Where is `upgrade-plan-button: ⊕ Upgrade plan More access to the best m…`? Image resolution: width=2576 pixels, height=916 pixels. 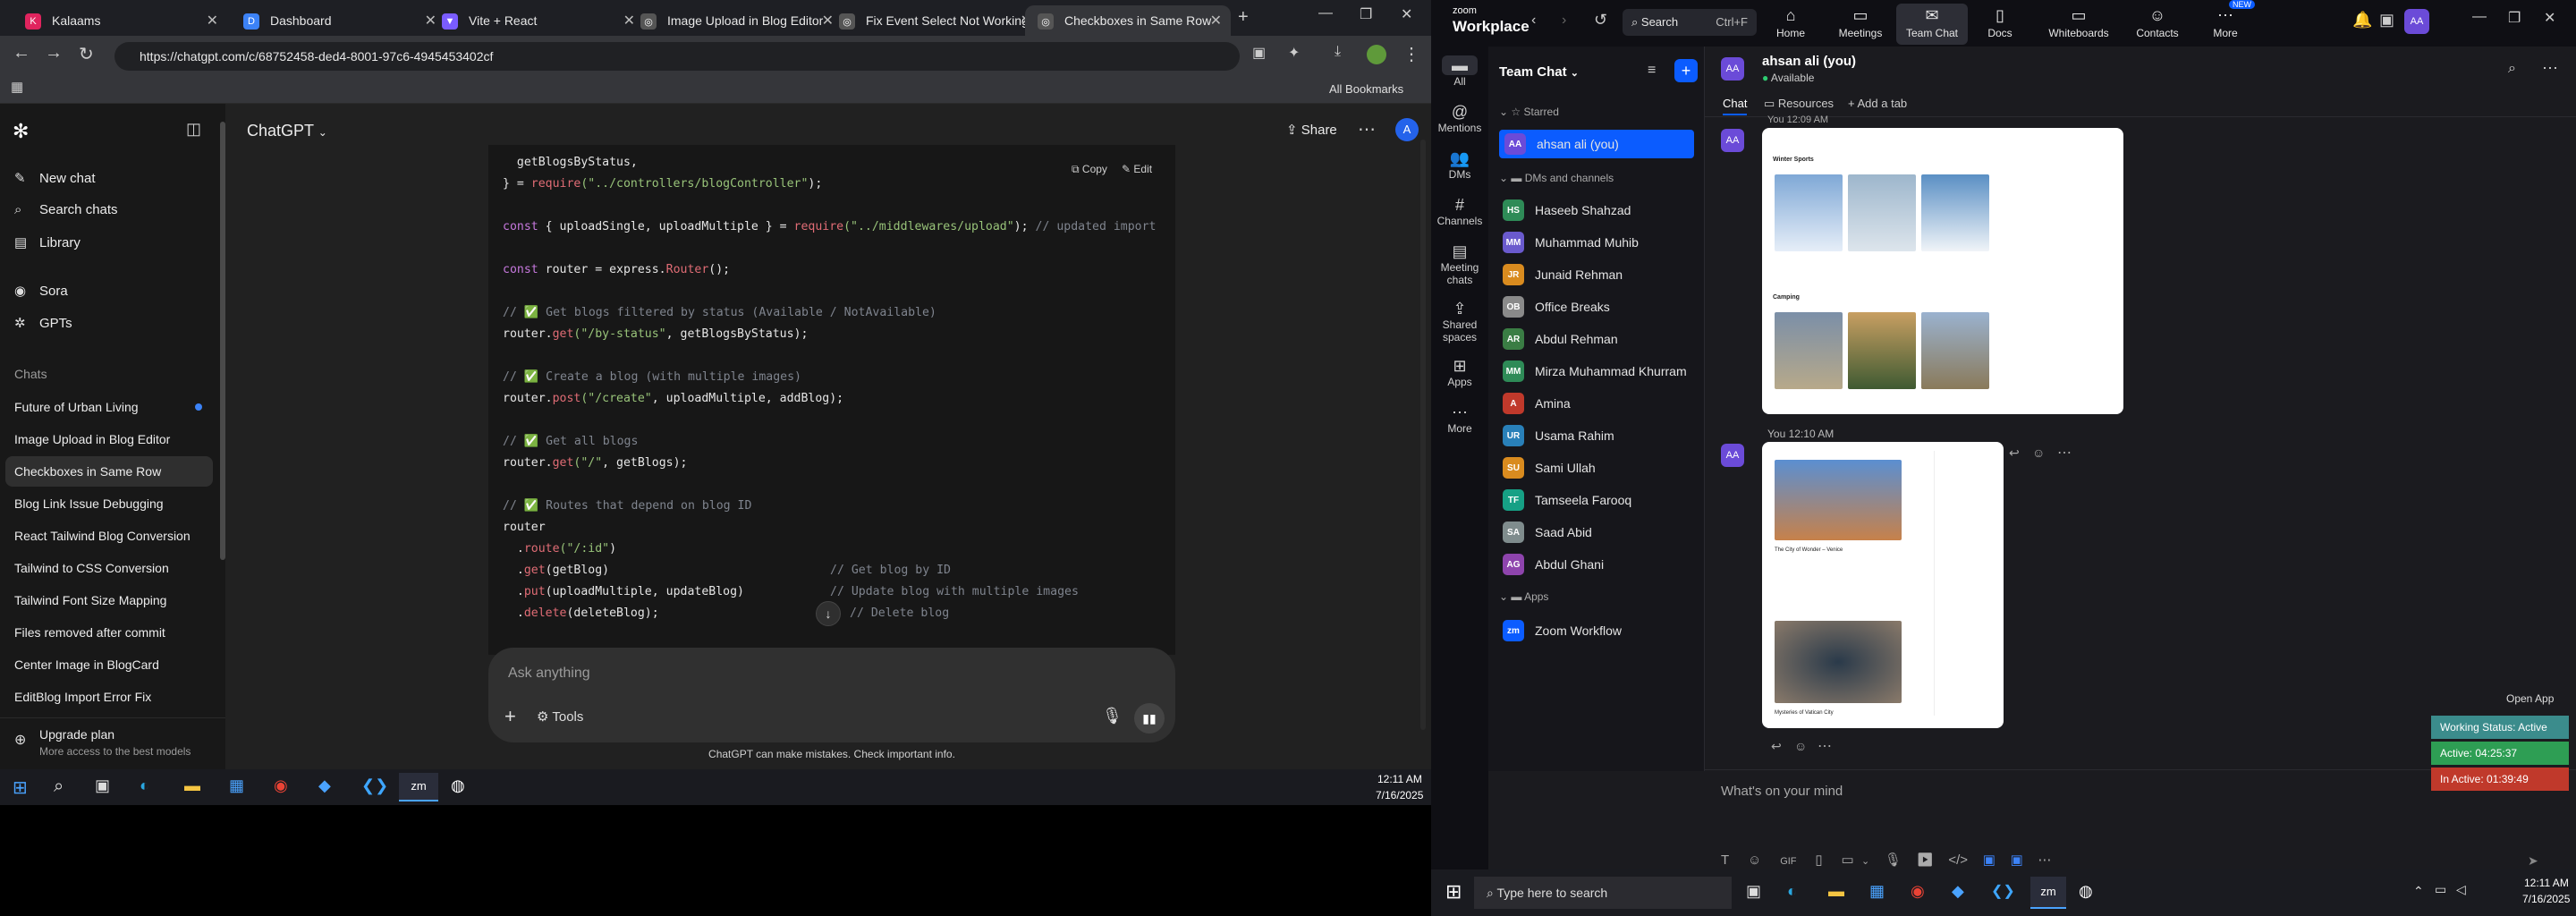 upgrade-plan-button: ⊕ Upgrade plan More access to the best m… is located at coordinates (112, 743).